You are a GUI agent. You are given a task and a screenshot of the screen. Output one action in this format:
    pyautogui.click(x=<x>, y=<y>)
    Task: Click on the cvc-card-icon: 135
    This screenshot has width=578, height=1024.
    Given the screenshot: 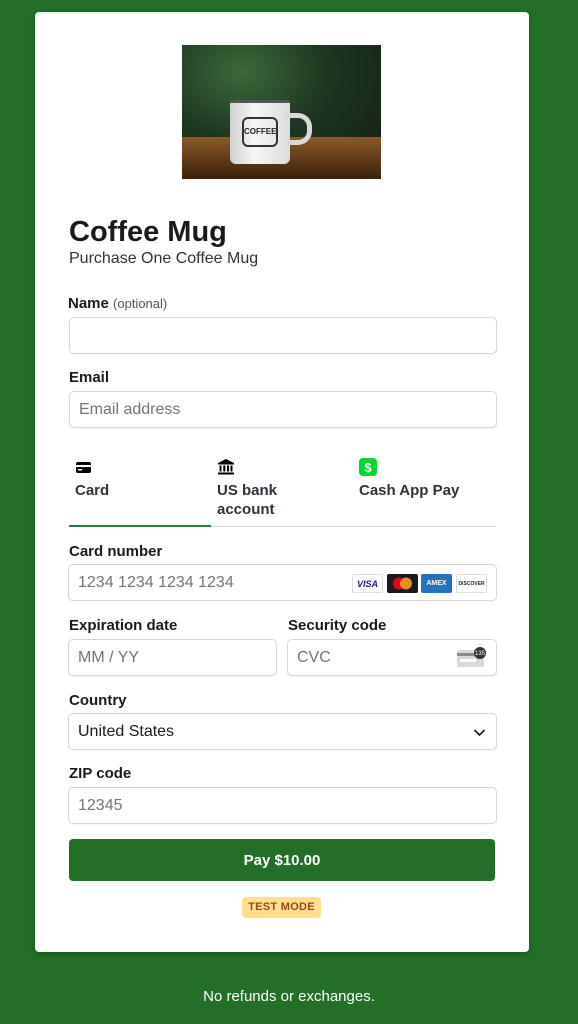 What is the action you would take?
    pyautogui.click(x=471, y=657)
    